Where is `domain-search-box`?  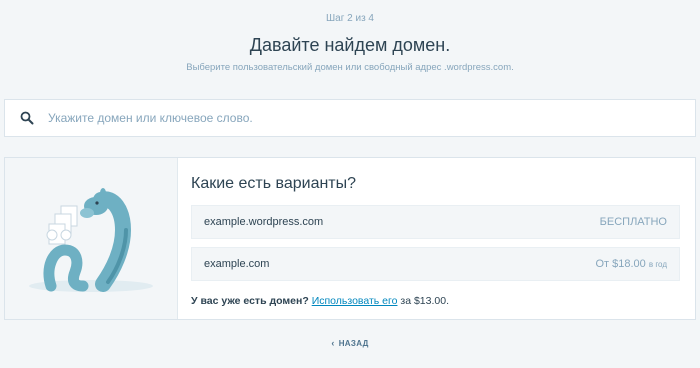
domain-search-box is located at coordinates (350, 118).